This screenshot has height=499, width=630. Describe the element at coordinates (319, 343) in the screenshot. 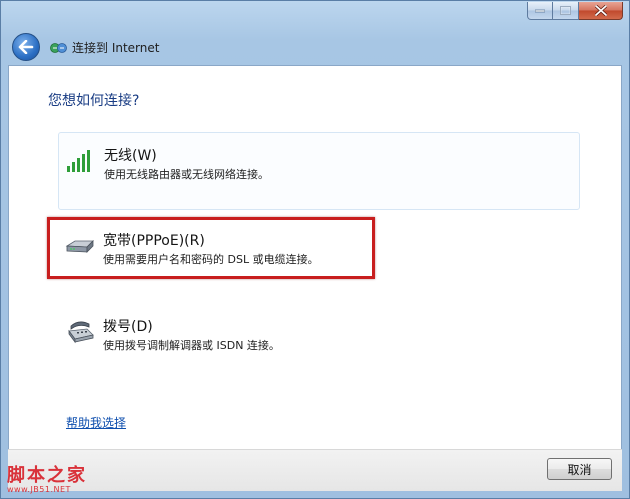

I see `option-dialup: 拨号(D) 使用拨号调制解调器或 ISDN 连接。` at that location.